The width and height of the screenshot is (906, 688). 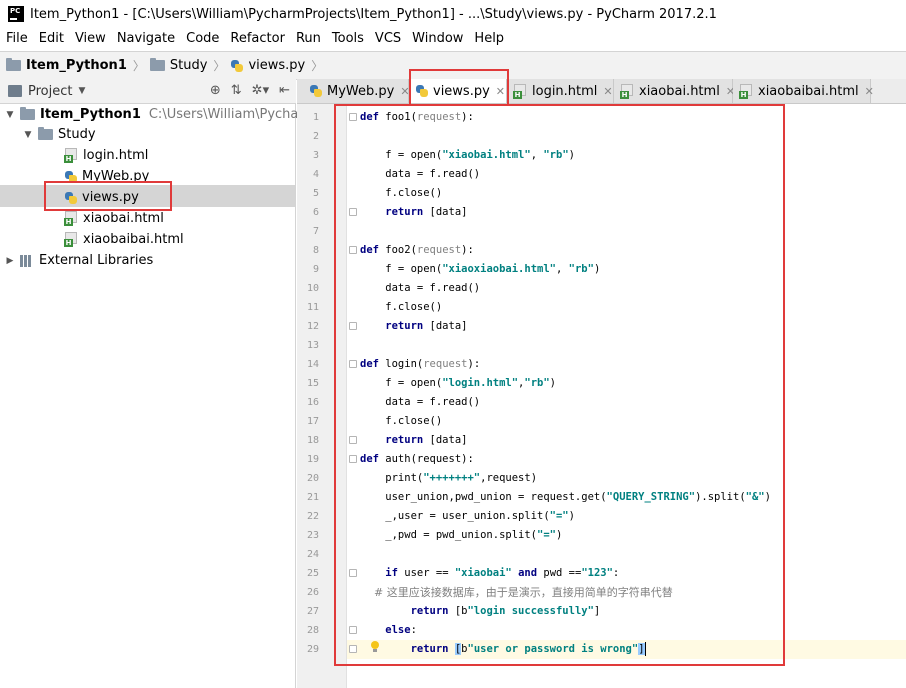 What do you see at coordinates (312, 573) in the screenshot?
I see `line-number: 25` at bounding box center [312, 573].